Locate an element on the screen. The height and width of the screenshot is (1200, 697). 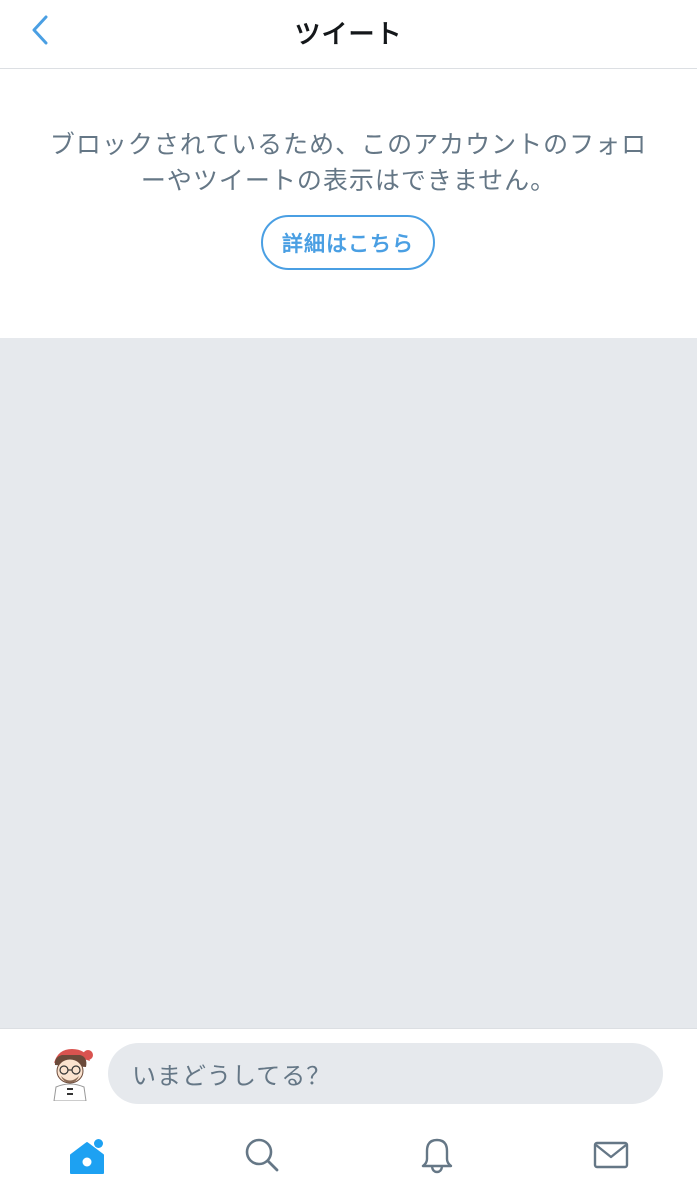
tab-home is located at coordinates (87, 1157).